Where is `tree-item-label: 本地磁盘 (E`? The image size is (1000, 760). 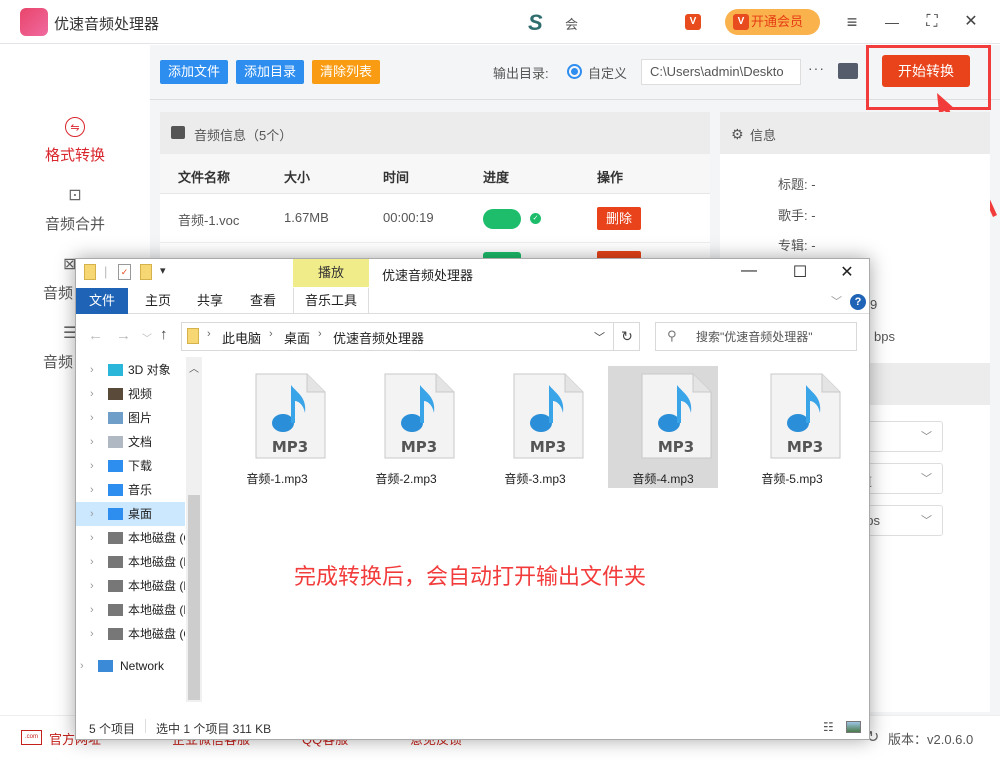 tree-item-label: 本地磁盘 (E is located at coordinates (156, 586).